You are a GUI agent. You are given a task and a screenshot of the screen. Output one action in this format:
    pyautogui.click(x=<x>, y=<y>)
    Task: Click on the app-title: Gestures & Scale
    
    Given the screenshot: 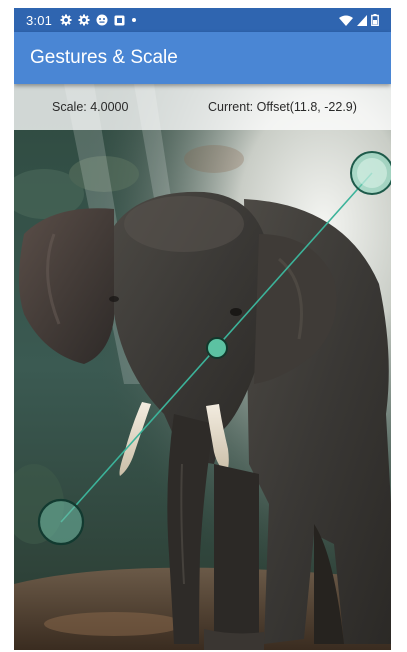 What is the action you would take?
    pyautogui.click(x=104, y=57)
    